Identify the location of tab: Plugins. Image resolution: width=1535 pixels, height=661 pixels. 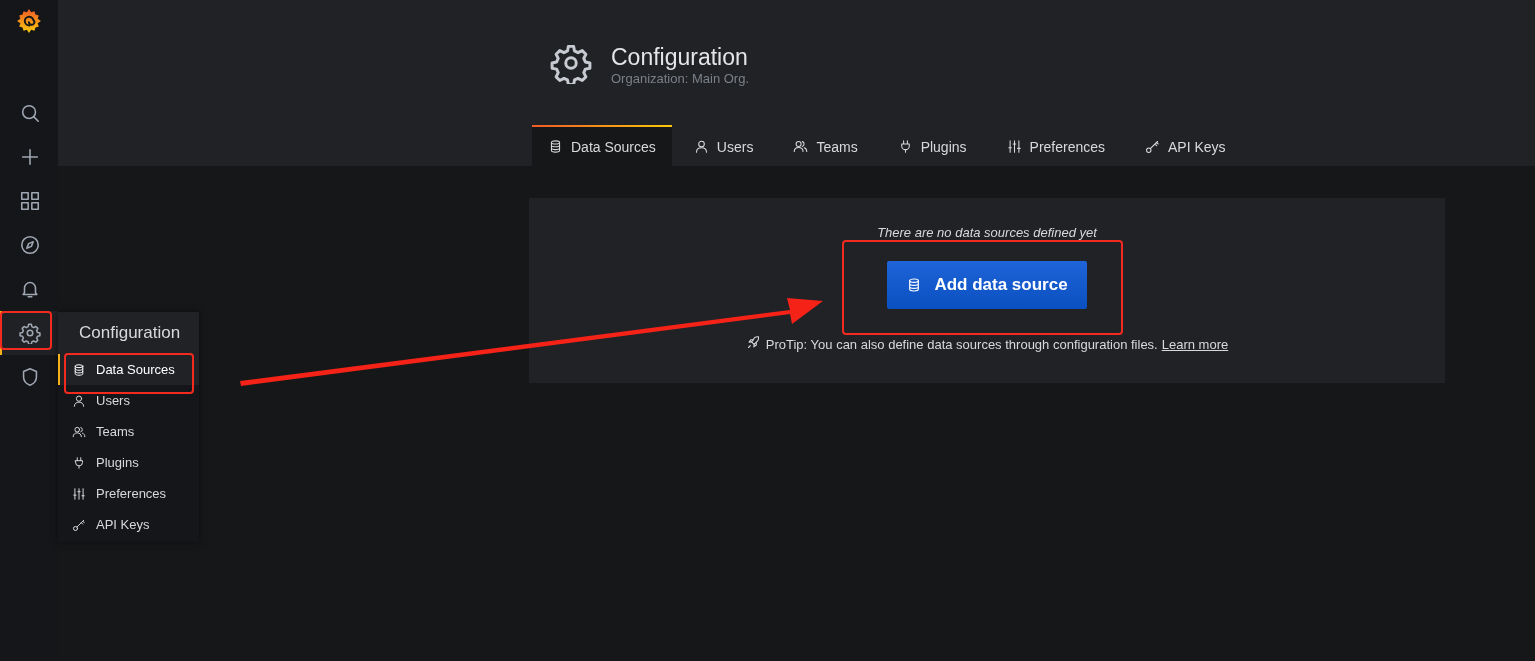
(931, 145).